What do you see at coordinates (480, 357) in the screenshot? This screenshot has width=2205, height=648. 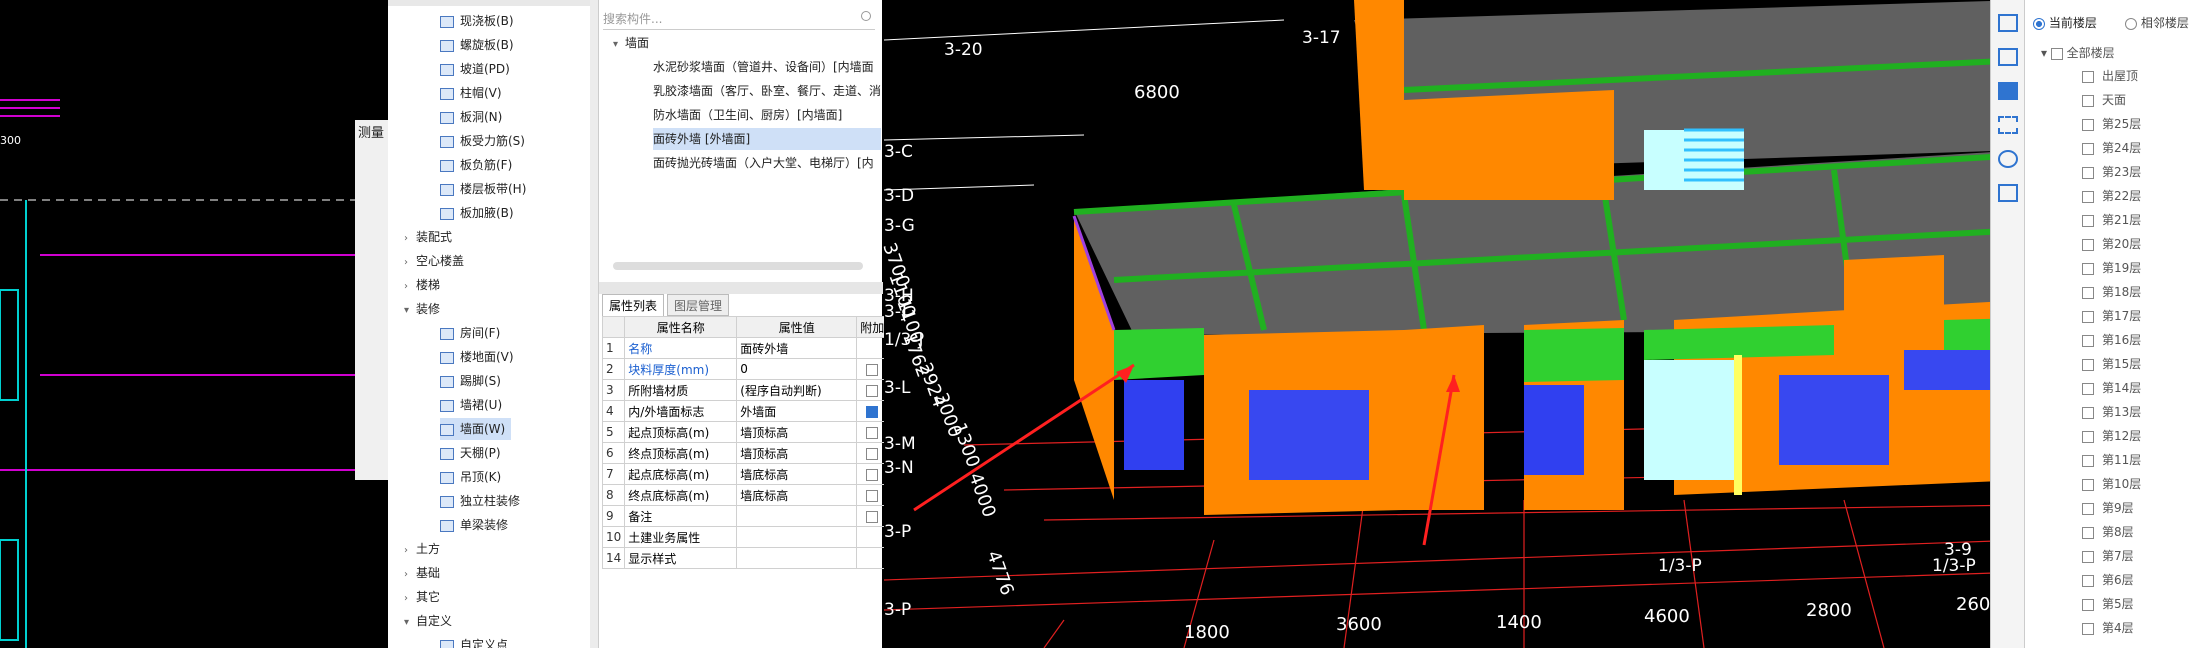 I see `tree-item-decor: 楼地面(V)` at bounding box center [480, 357].